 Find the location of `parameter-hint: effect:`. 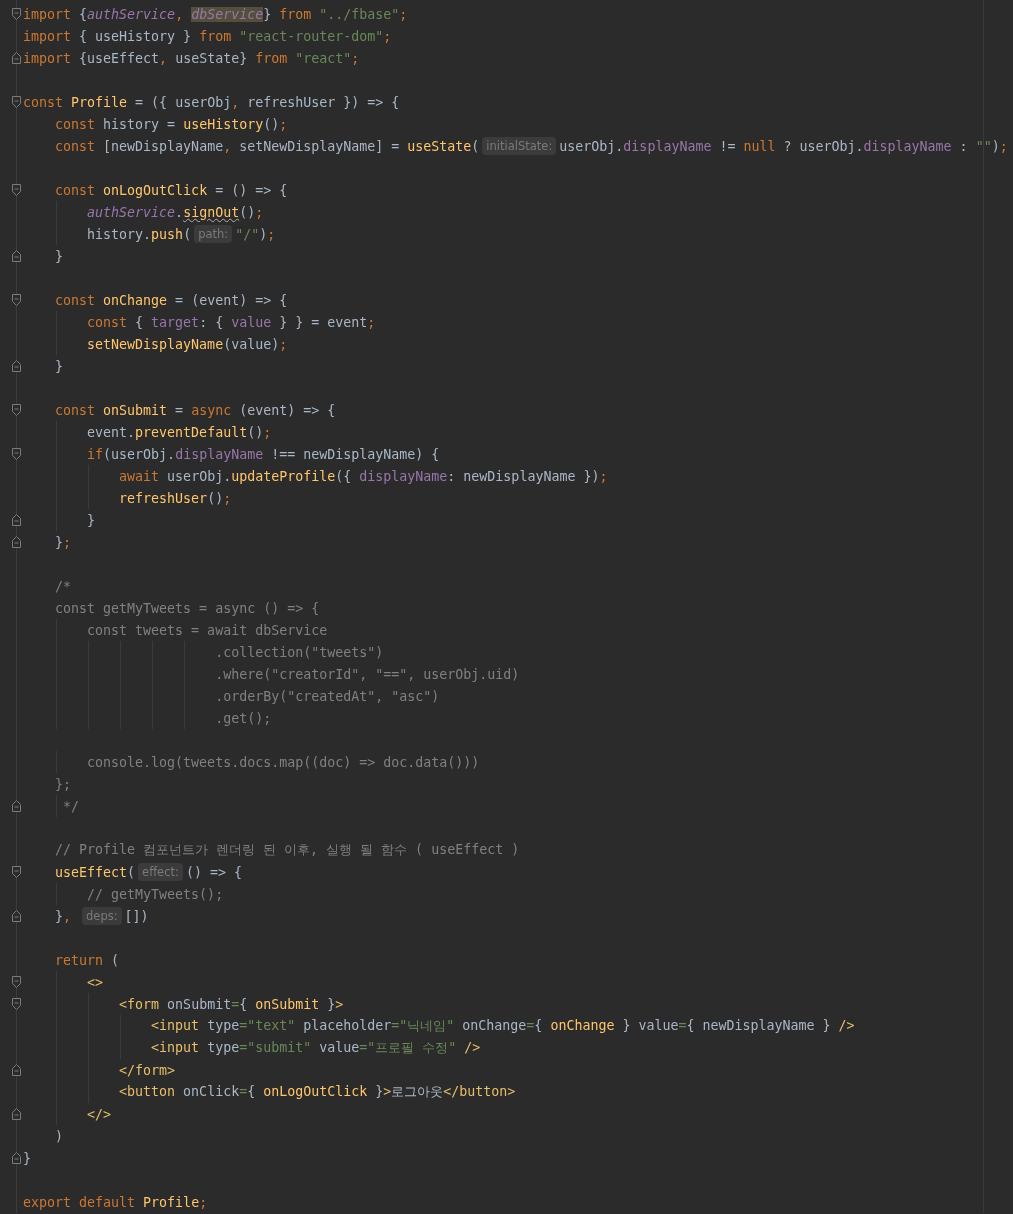

parameter-hint: effect: is located at coordinates (160, 872).